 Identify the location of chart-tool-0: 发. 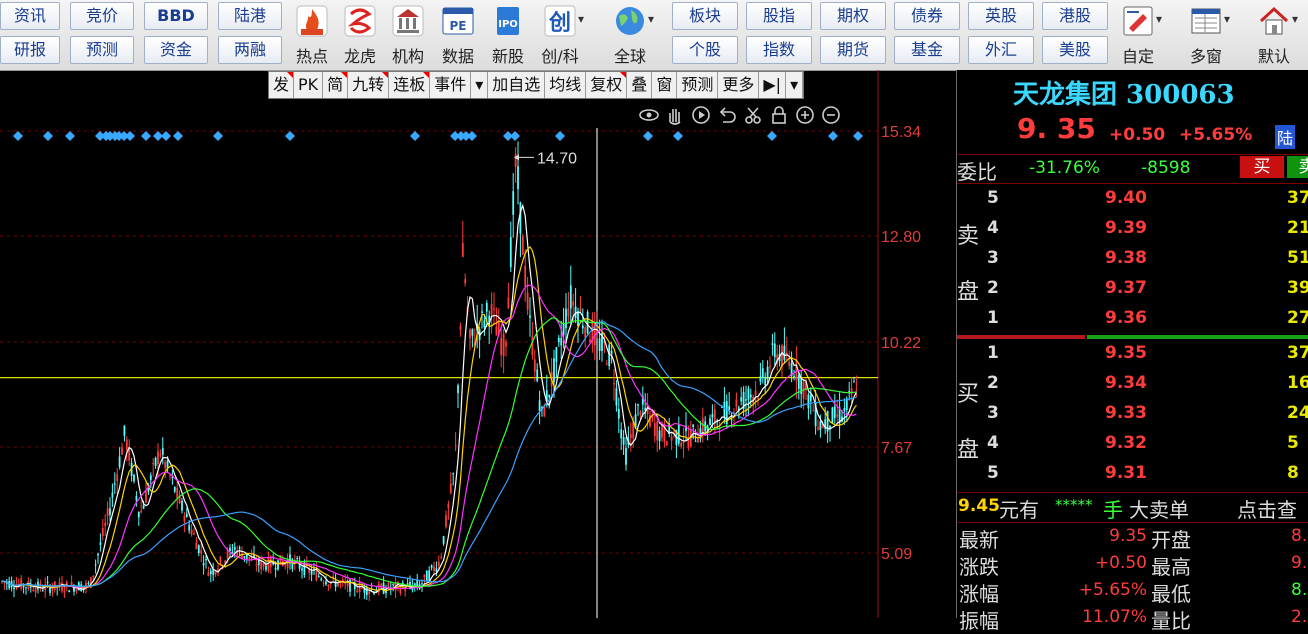
(282, 85).